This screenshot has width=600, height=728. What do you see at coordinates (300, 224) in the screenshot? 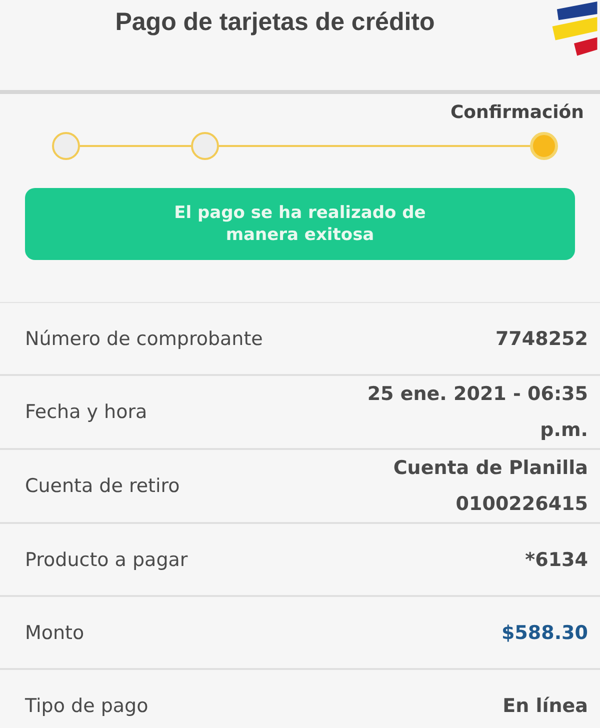
I see `success-banner: El pago se ha realizado de manera exitosa` at bounding box center [300, 224].